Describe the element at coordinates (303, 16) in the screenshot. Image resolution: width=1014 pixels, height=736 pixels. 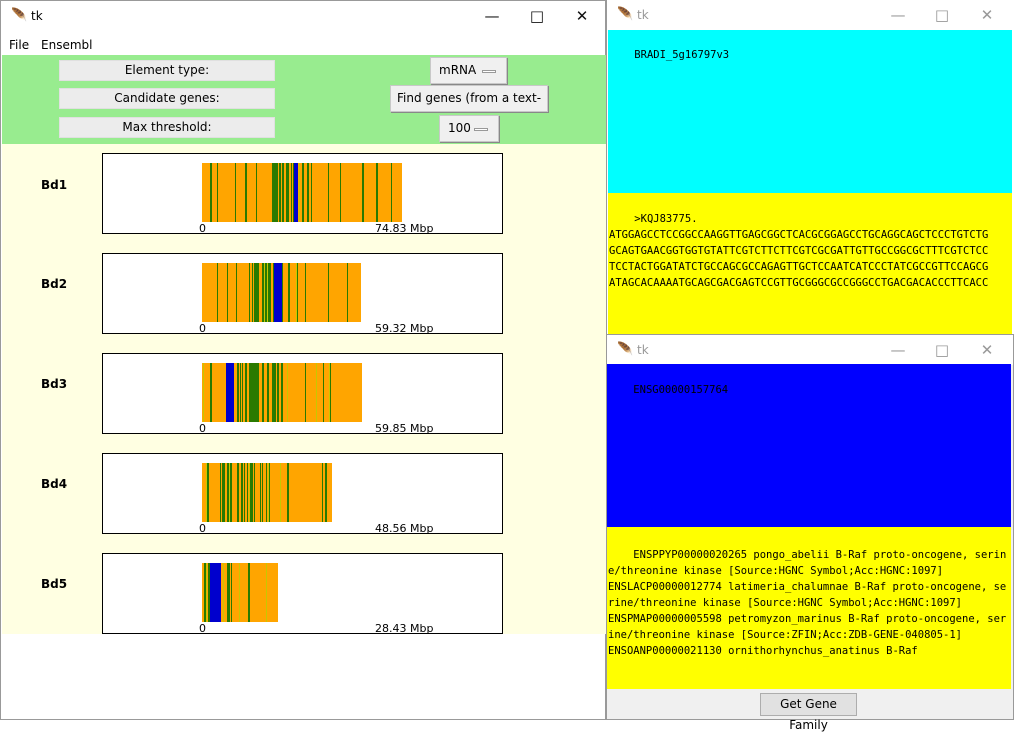
I see `main-titlebar: 🪶 tk — □ ✕` at that location.